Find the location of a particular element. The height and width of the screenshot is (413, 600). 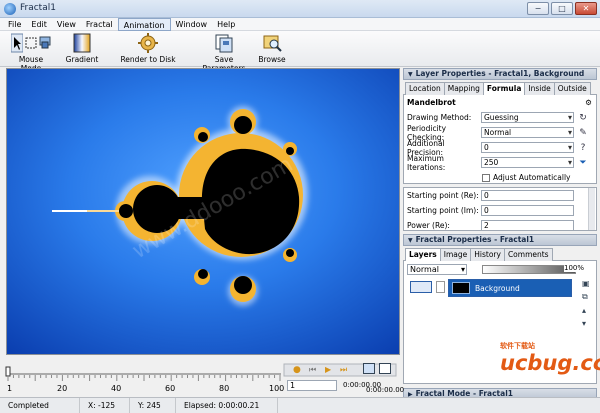

move-down-icon: ▾ is located at coordinates (587, 323).